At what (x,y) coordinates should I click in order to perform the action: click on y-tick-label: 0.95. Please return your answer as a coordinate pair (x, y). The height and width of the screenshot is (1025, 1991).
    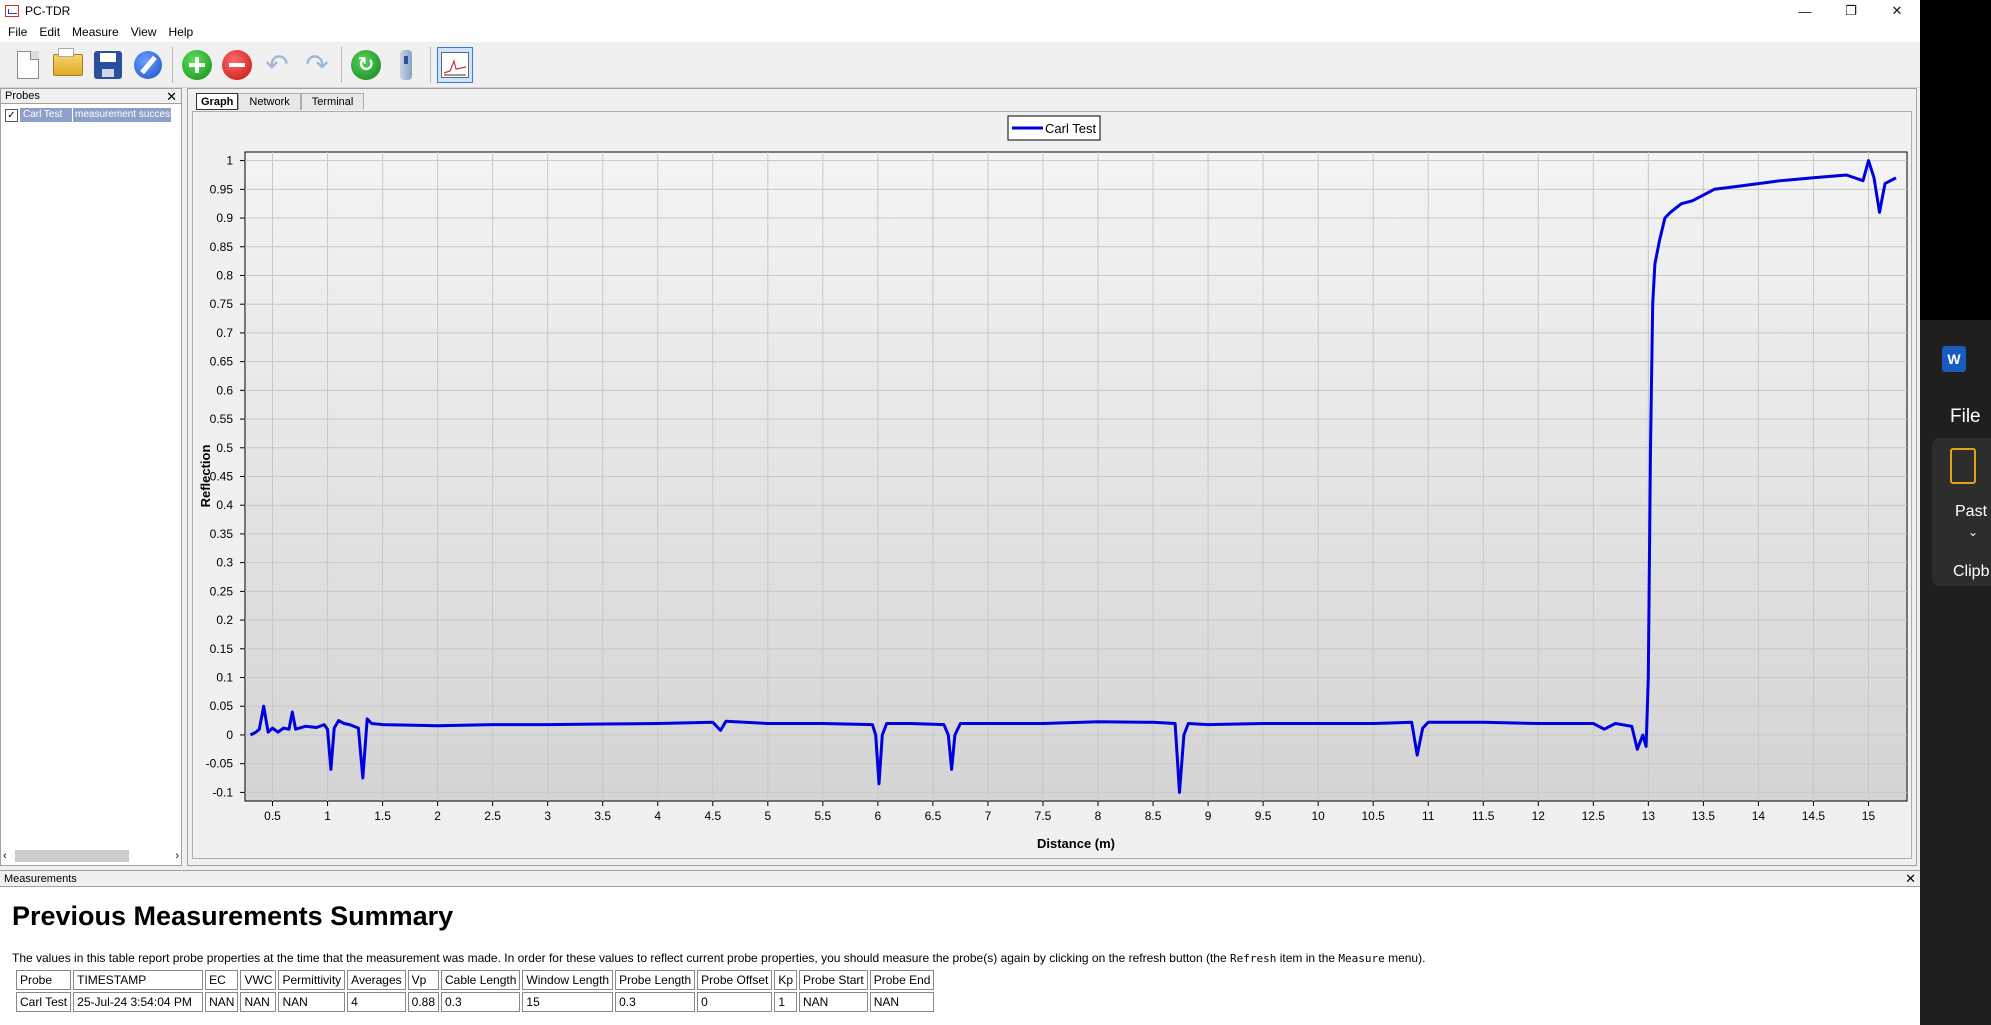
    Looking at the image, I should click on (222, 189).